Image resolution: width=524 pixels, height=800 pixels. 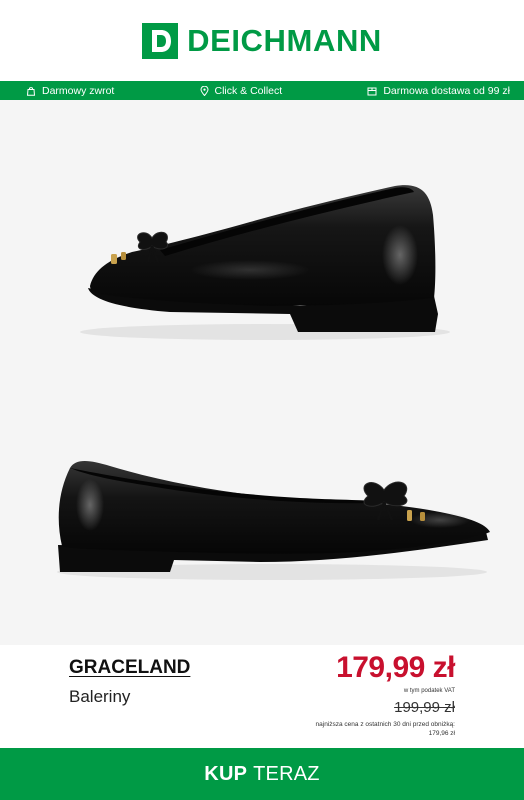 I want to click on usp-free-delivery: Darmowa dostawa od 99 zł, so click(x=438, y=91).